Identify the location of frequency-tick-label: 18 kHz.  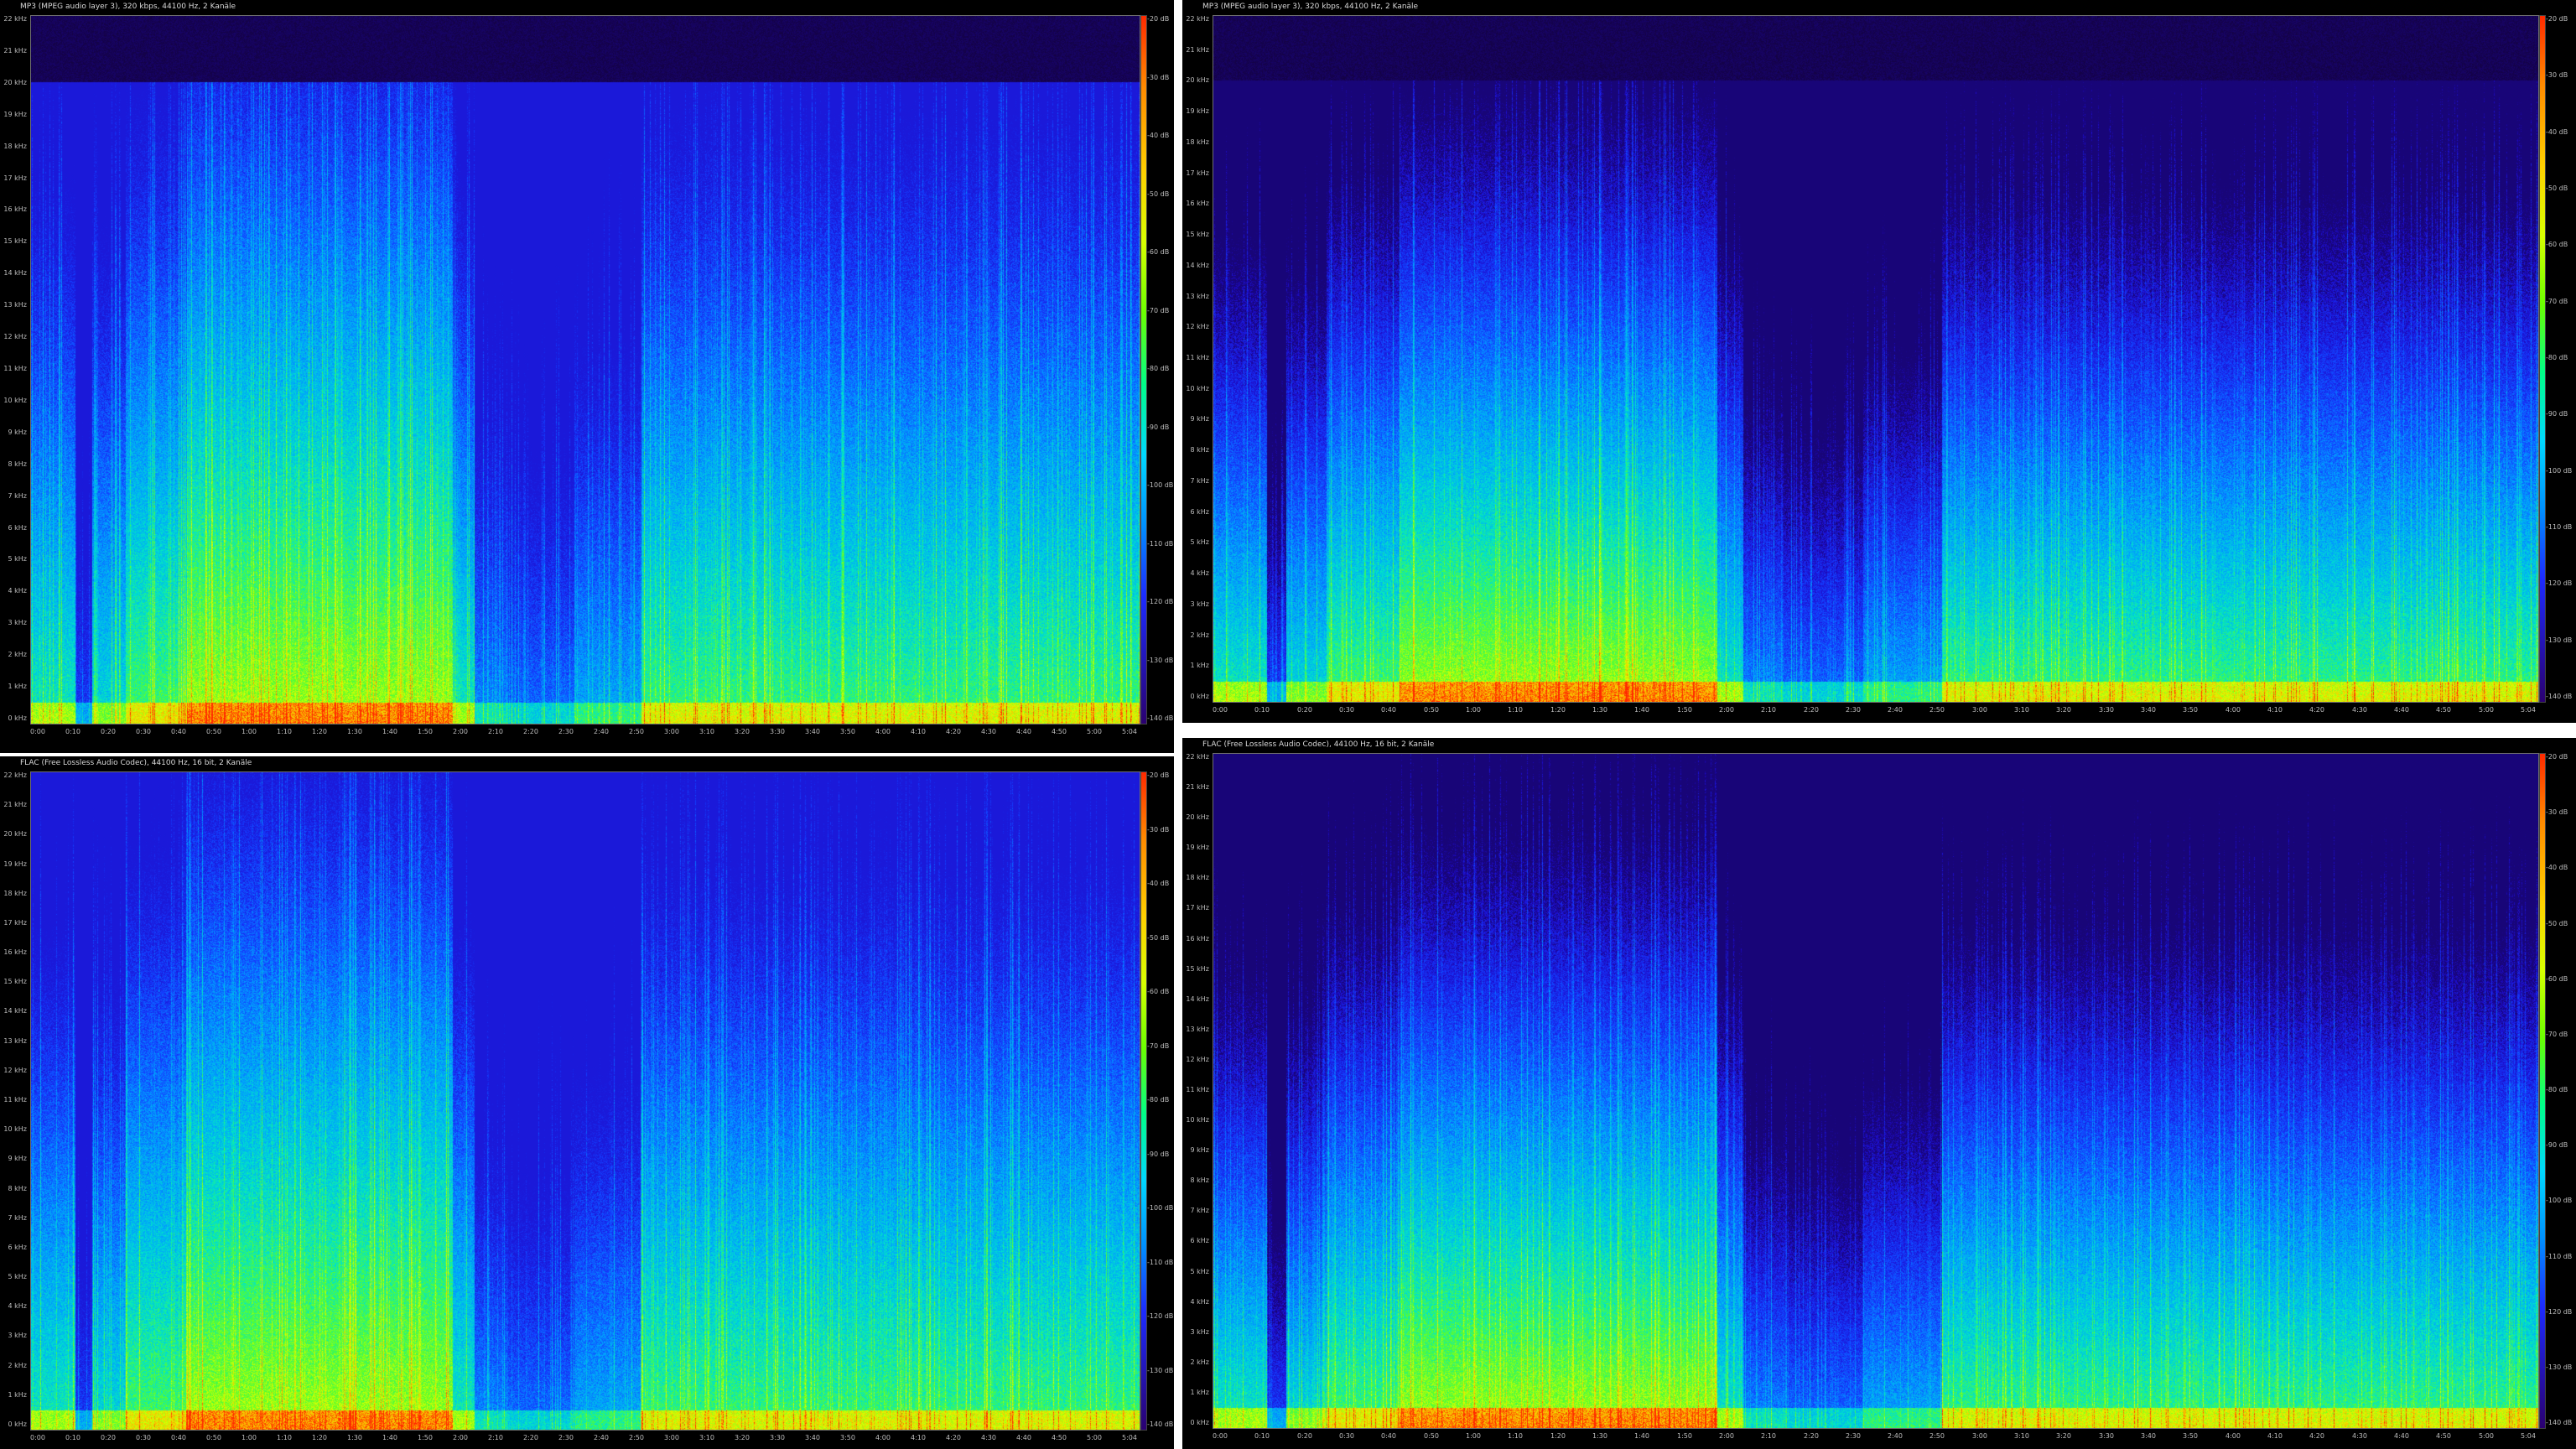
(15, 146).